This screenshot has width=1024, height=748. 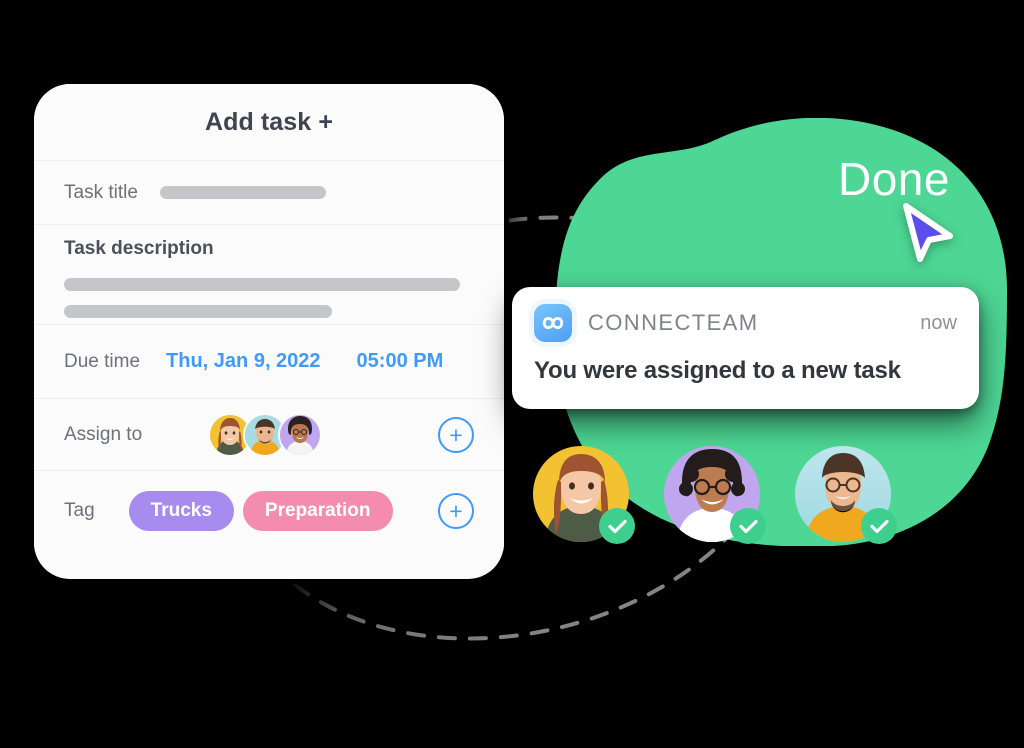 I want to click on due-time-label: Due time, so click(x=102, y=361).